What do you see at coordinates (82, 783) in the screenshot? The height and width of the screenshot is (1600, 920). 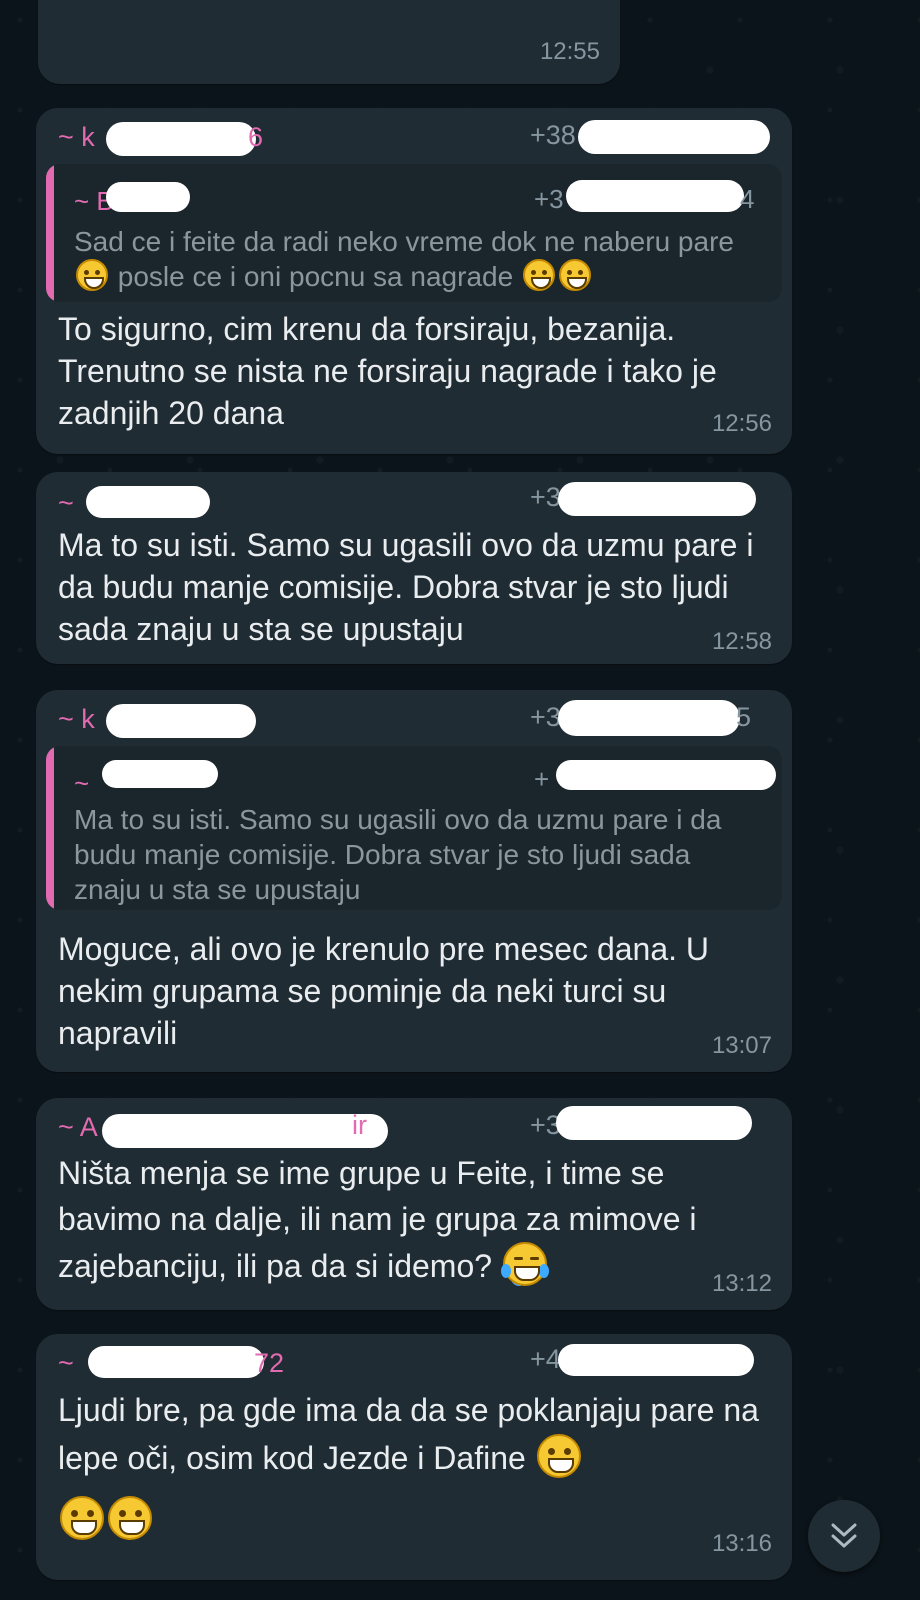 I see `quote-sender-name: ~` at bounding box center [82, 783].